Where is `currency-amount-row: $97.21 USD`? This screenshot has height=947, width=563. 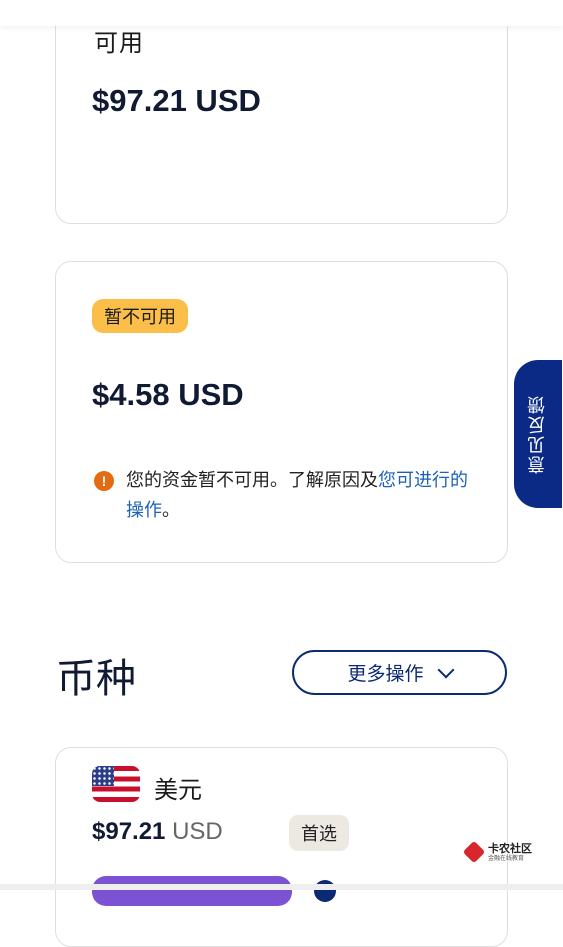
currency-amount-row: $97.21 USD is located at coordinates (157, 832).